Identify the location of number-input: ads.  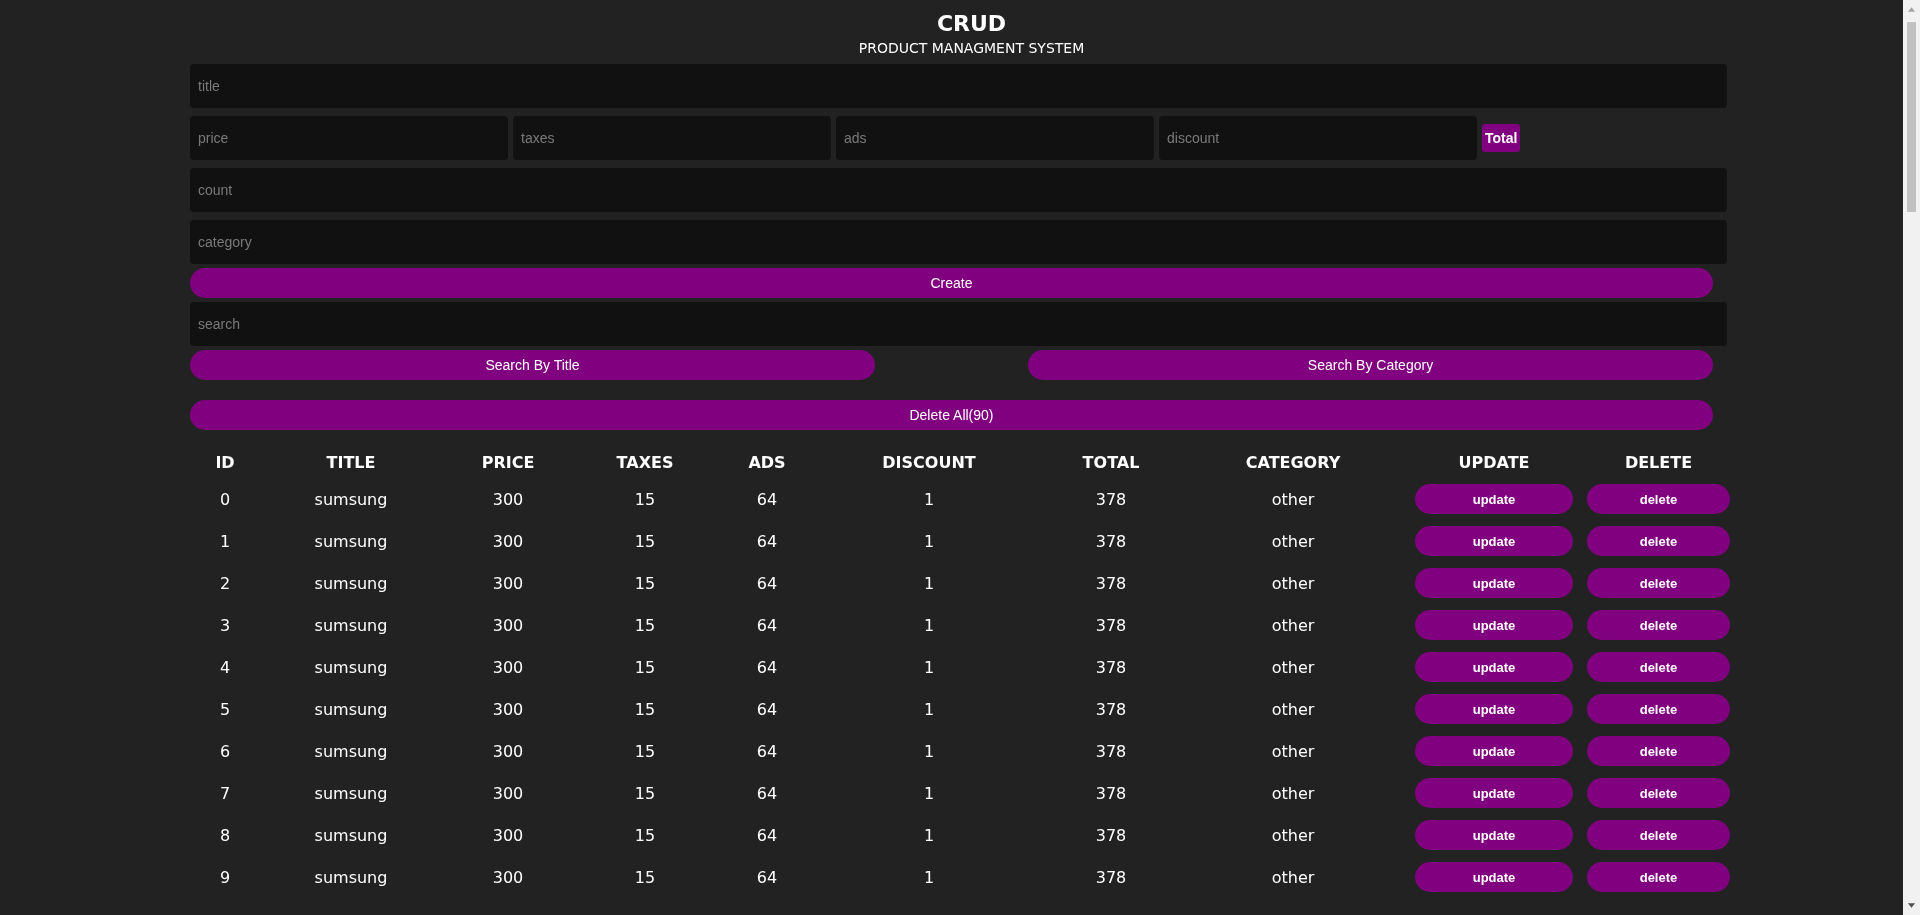
(995, 138).